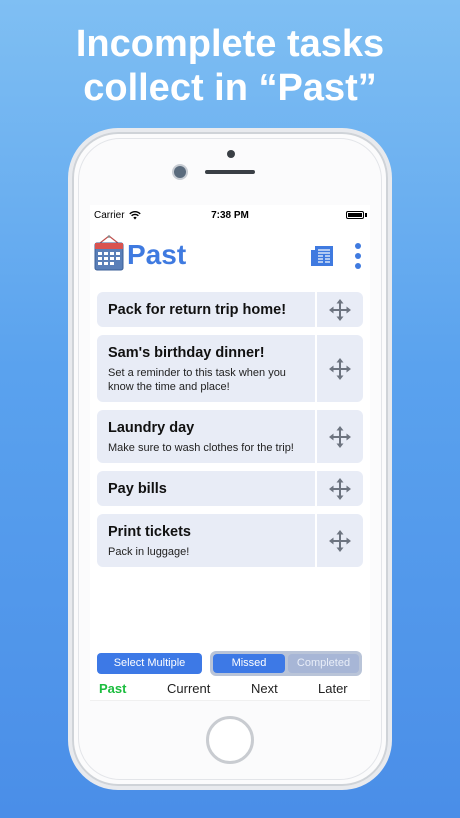 Image resolution: width=460 pixels, height=818 pixels. Describe the element at coordinates (151, 428) in the screenshot. I see `task-title: Laundry day` at that location.